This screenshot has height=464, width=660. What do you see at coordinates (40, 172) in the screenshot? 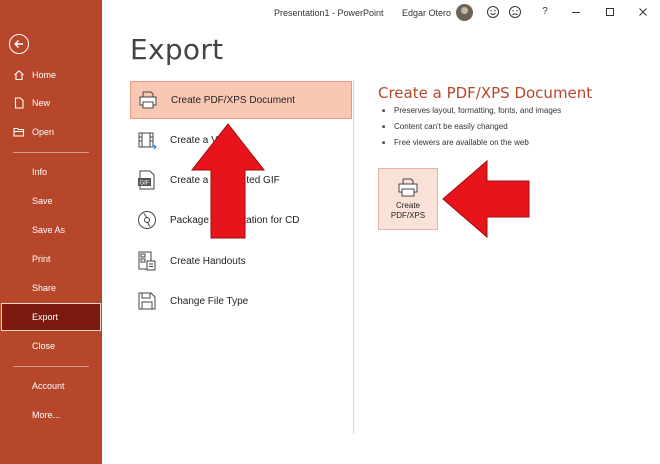
I see `sidebar-item-label: Info` at bounding box center [40, 172].